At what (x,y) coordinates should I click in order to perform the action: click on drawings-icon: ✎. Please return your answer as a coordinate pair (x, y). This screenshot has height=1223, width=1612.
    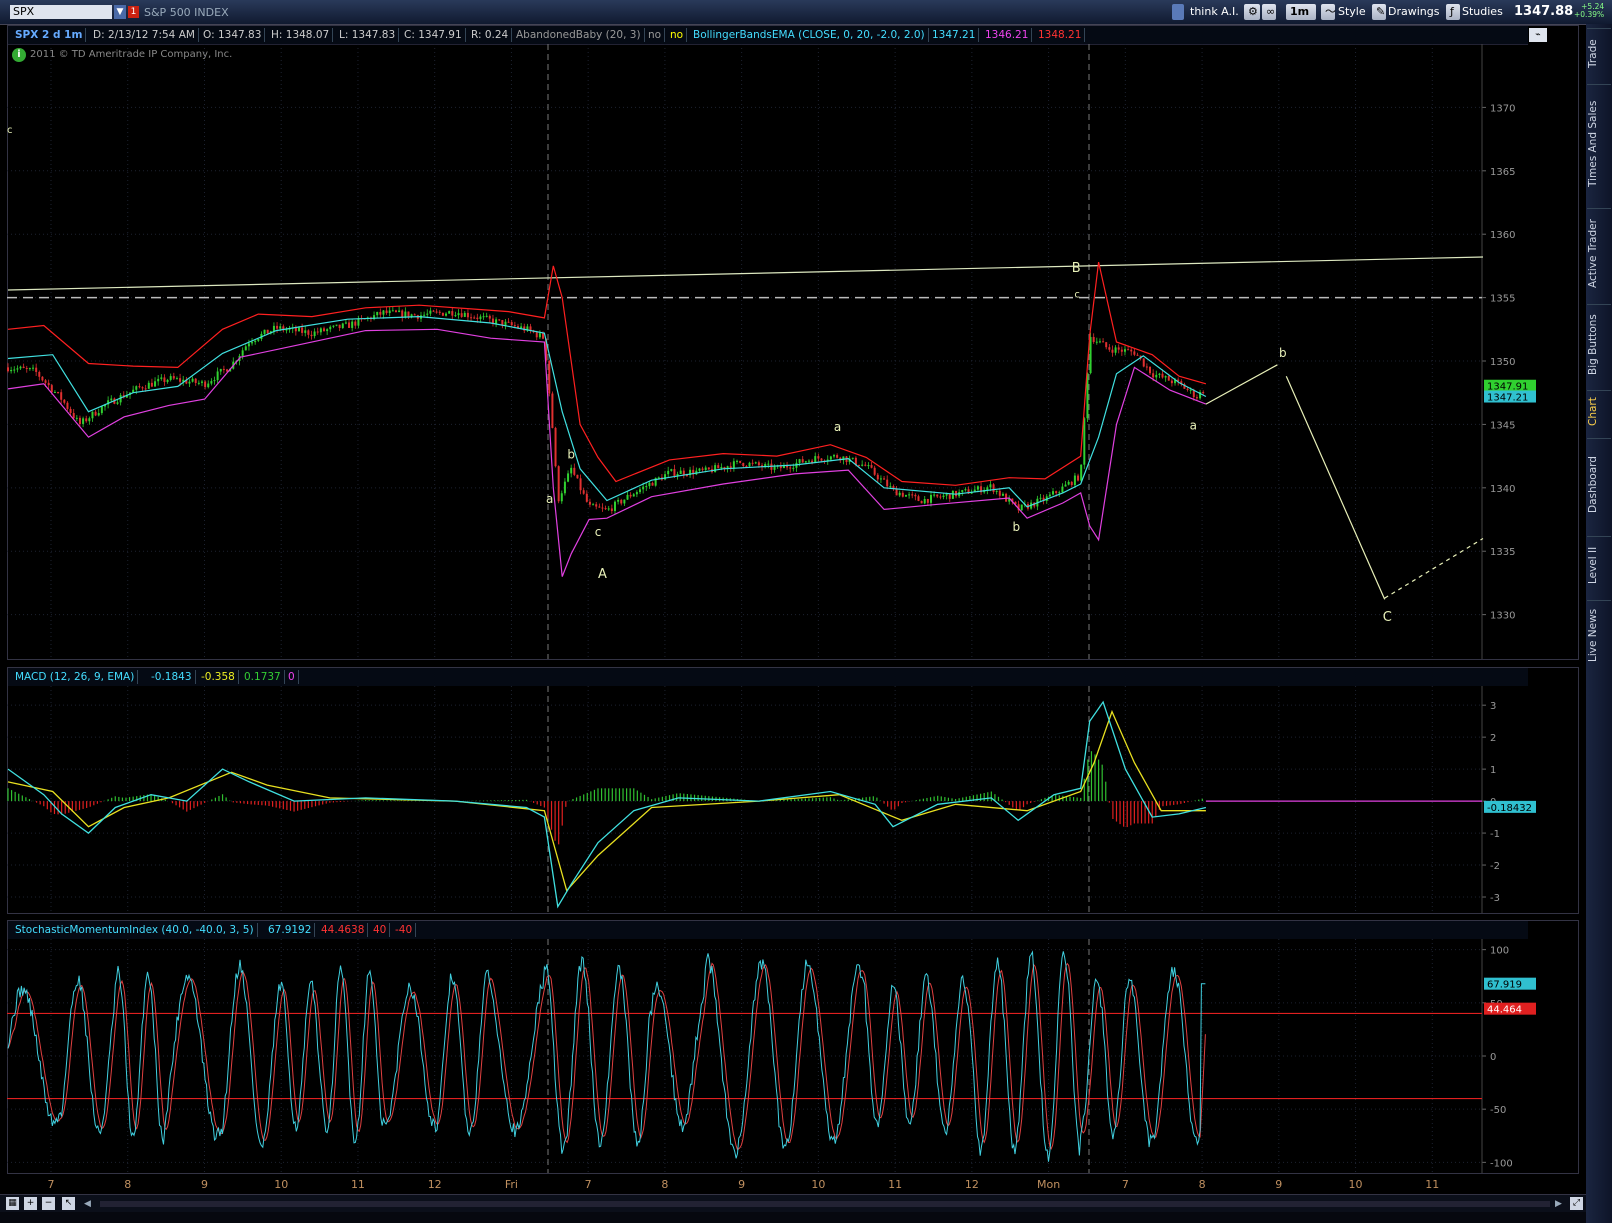
    Looking at the image, I should click on (1379, 12).